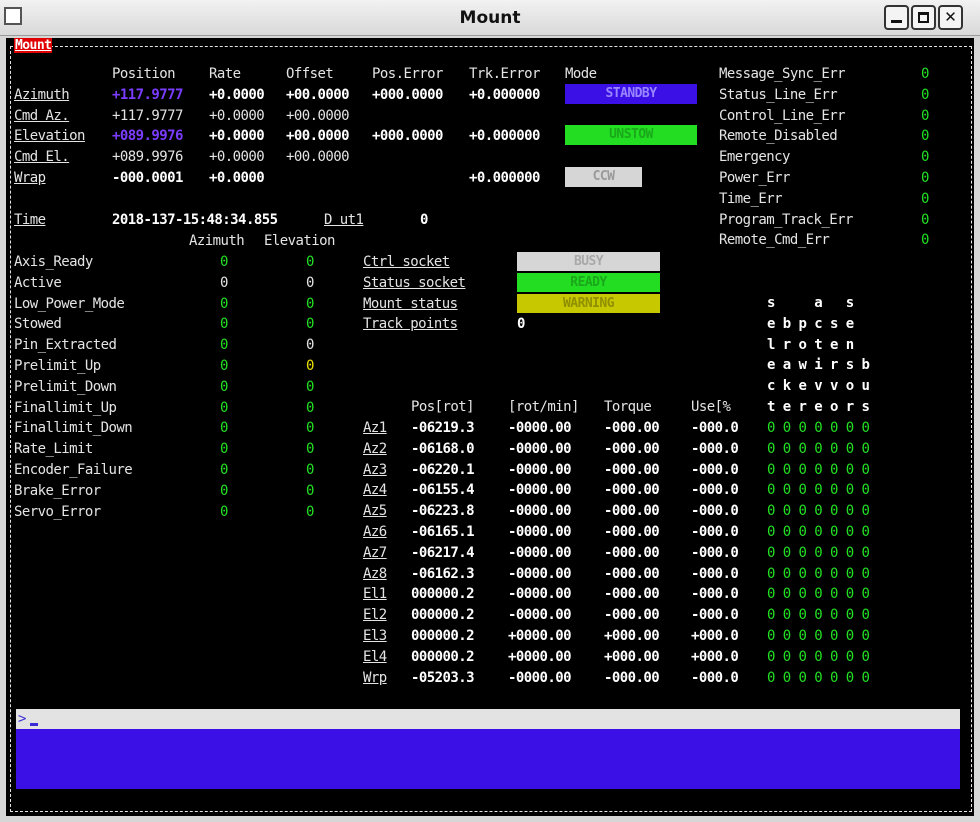  I want to click on track-points-value: 0, so click(521, 324).